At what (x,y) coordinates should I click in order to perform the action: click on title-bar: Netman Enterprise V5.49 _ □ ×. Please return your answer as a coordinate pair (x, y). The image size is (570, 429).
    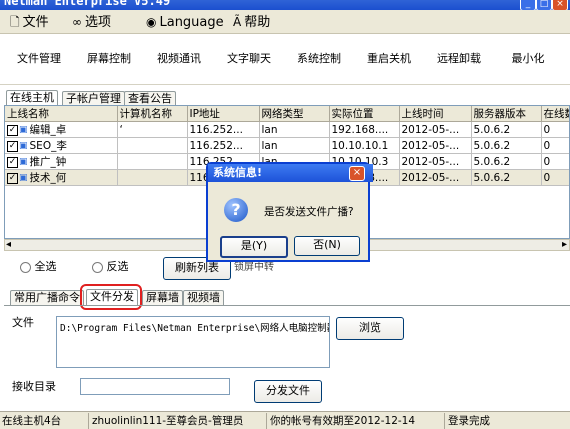
    Looking at the image, I should click on (285, 5).